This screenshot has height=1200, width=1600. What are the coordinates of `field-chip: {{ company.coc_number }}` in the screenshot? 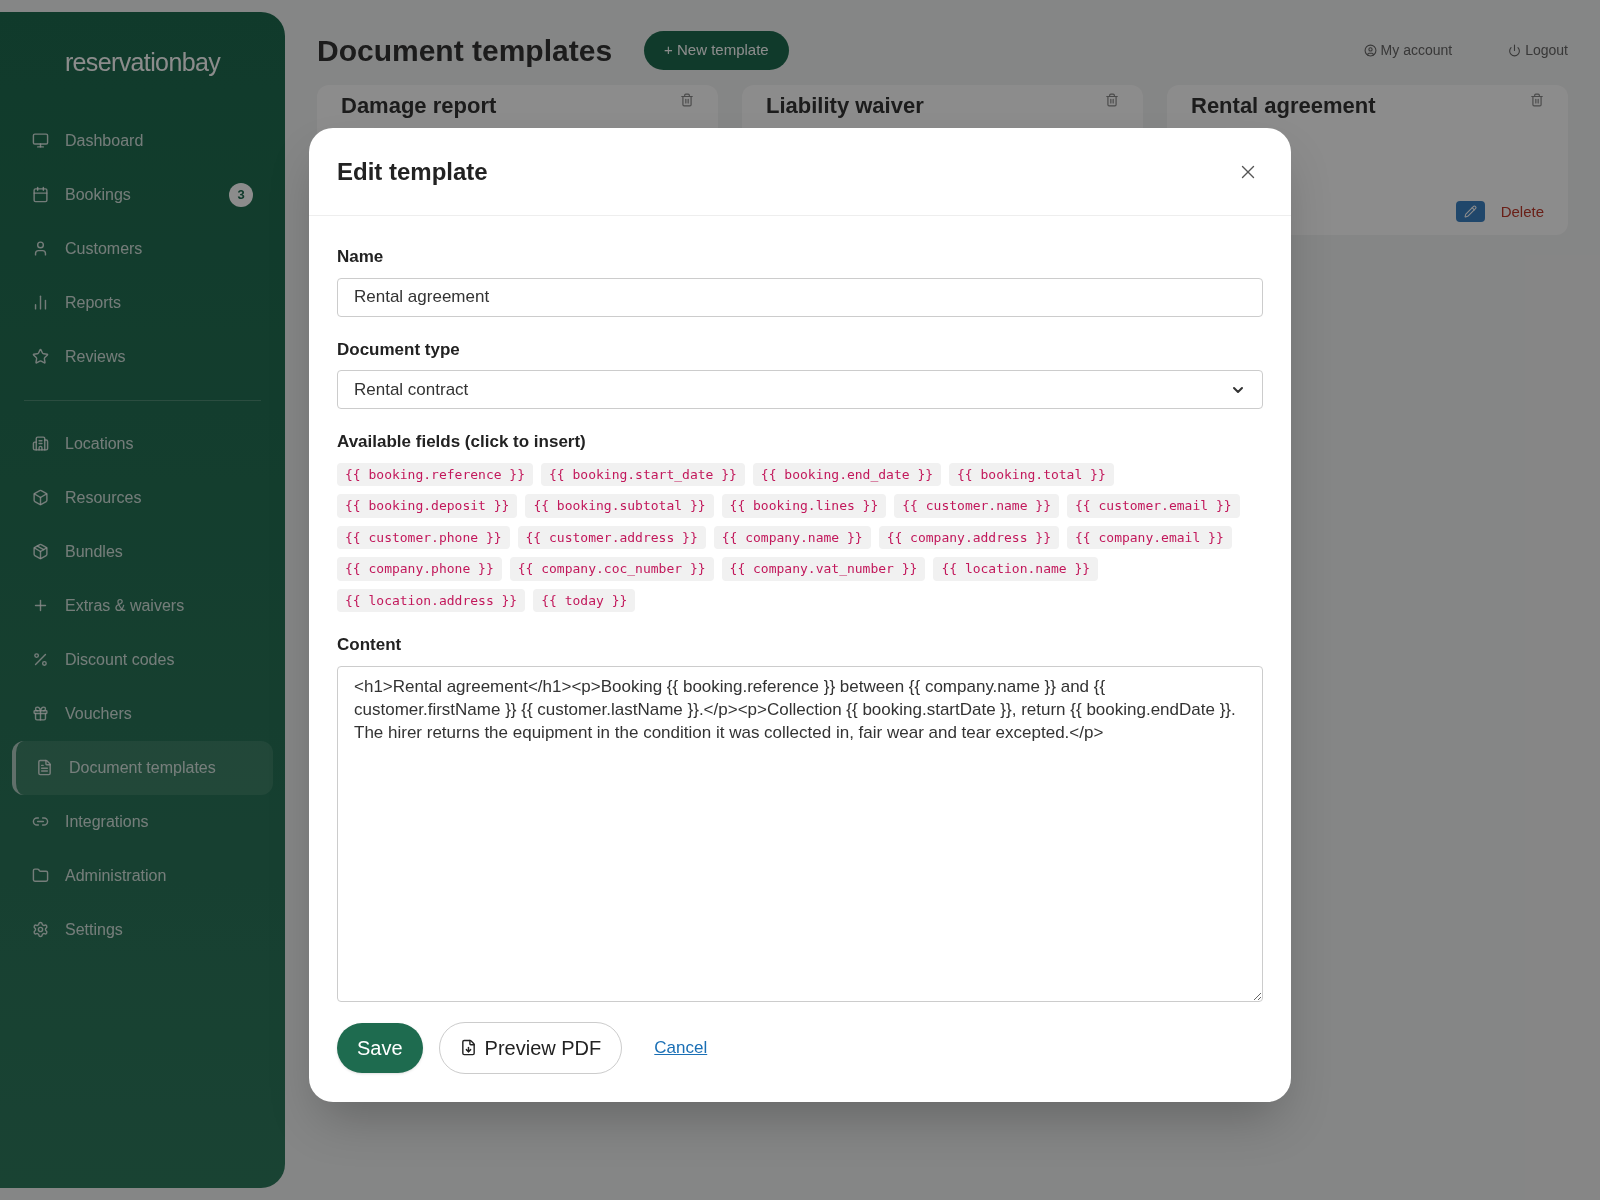 It's located at (611, 569).